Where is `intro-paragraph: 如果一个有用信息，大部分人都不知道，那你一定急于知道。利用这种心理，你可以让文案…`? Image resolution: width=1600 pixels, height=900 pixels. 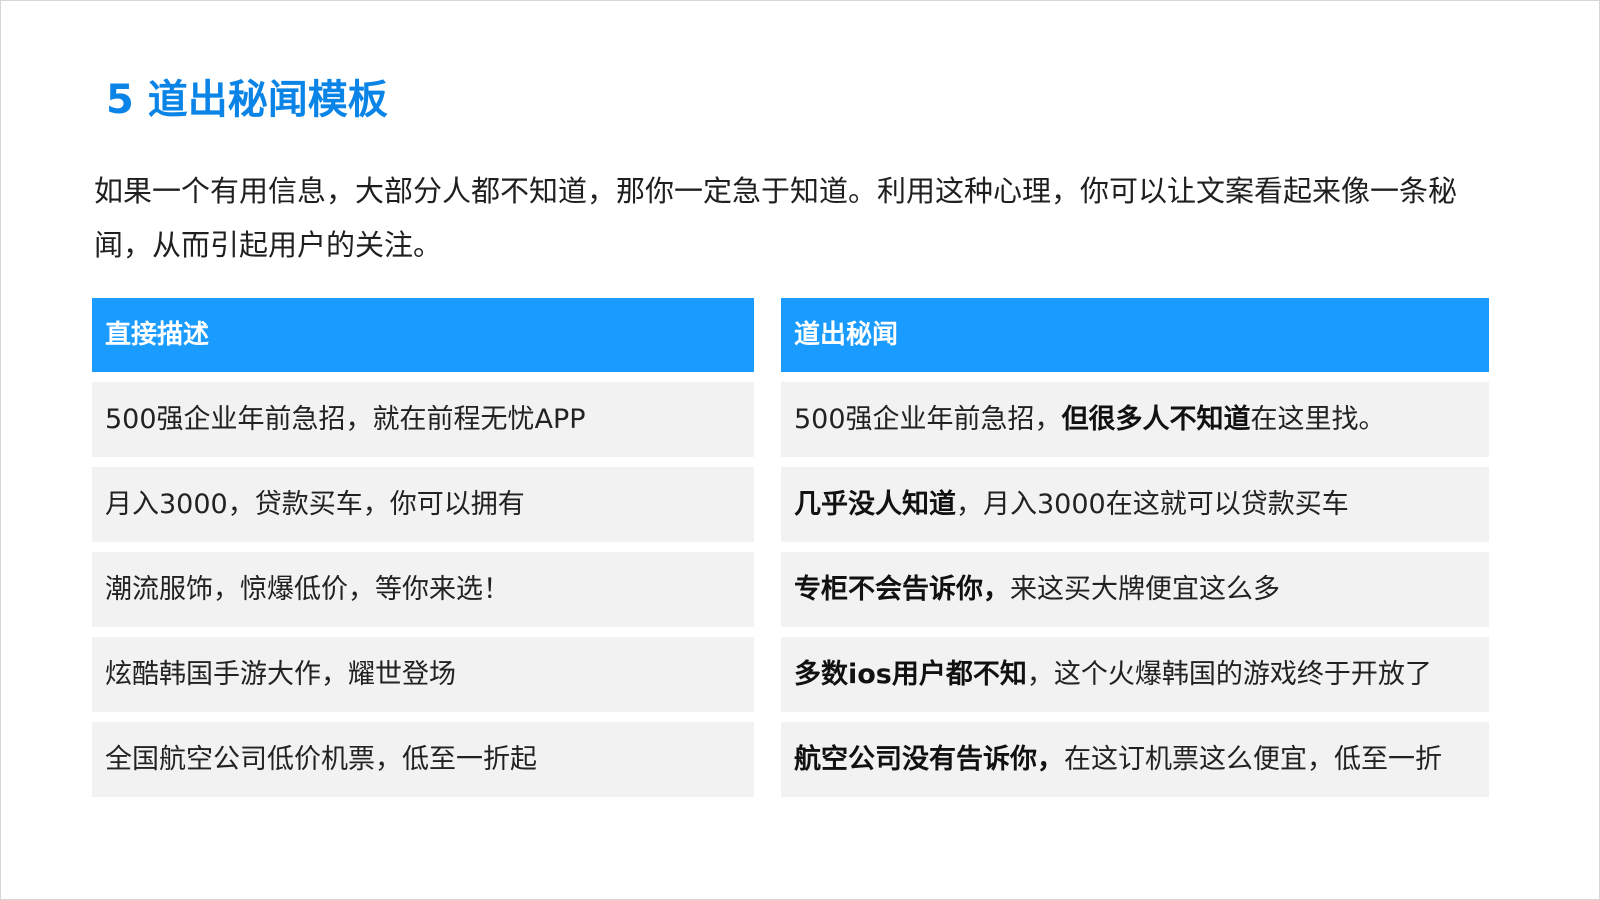
intro-paragraph: 如果一个有用信息，大部分人都不知道，那你一定急于知道。利用这种心理，你可以让文案… is located at coordinates (776, 218).